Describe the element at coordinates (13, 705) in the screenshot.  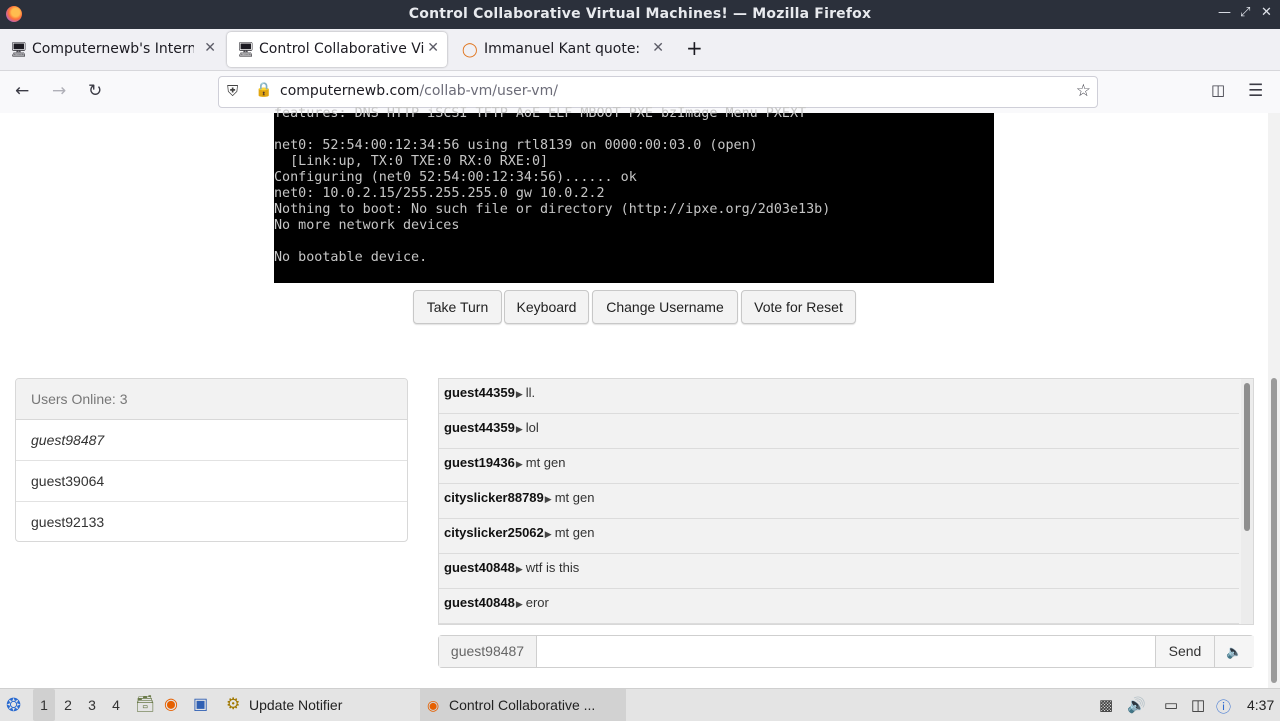
I see `app-menu-icon: ❂` at that location.